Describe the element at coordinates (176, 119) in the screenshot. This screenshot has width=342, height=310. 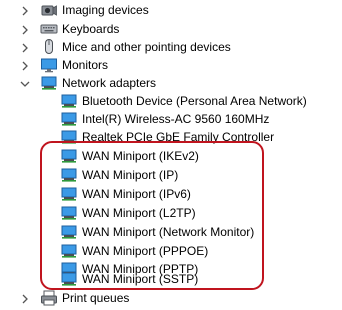
I see `tree-item-label: Intel(R) Wireless-AC 9560 160MHz` at that location.